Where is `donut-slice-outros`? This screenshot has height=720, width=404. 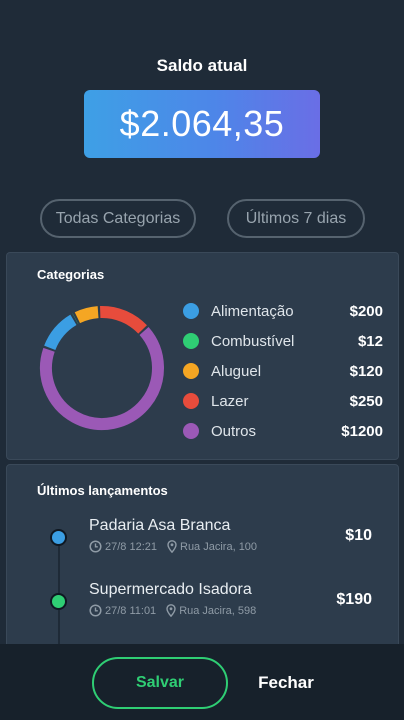 donut-slice-outros is located at coordinates (102, 378).